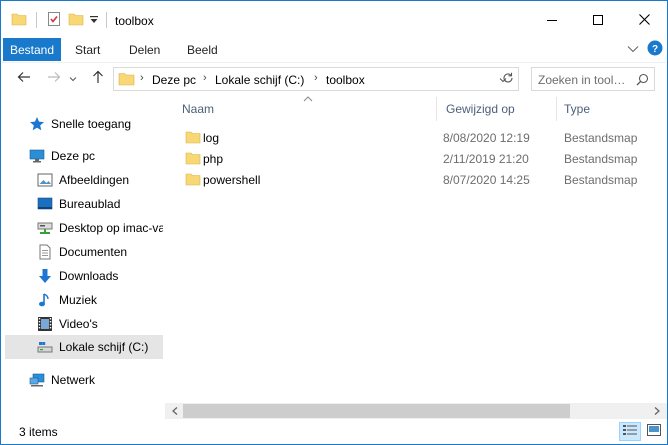  What do you see at coordinates (486, 159) in the screenshot?
I see `file-modified: 2/11/2019 21:20` at bounding box center [486, 159].